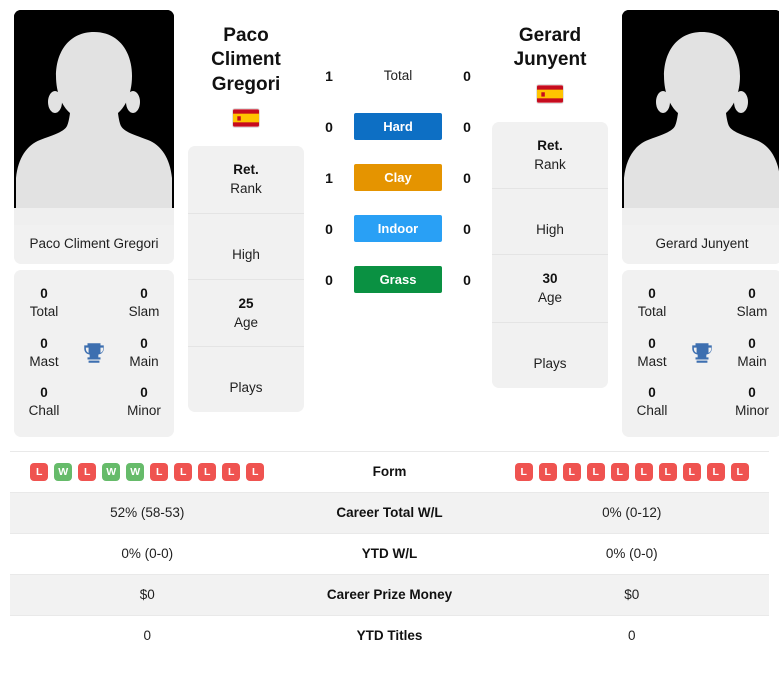  I want to click on titles-cell-chall-right: 0 Chall, so click(652, 402).